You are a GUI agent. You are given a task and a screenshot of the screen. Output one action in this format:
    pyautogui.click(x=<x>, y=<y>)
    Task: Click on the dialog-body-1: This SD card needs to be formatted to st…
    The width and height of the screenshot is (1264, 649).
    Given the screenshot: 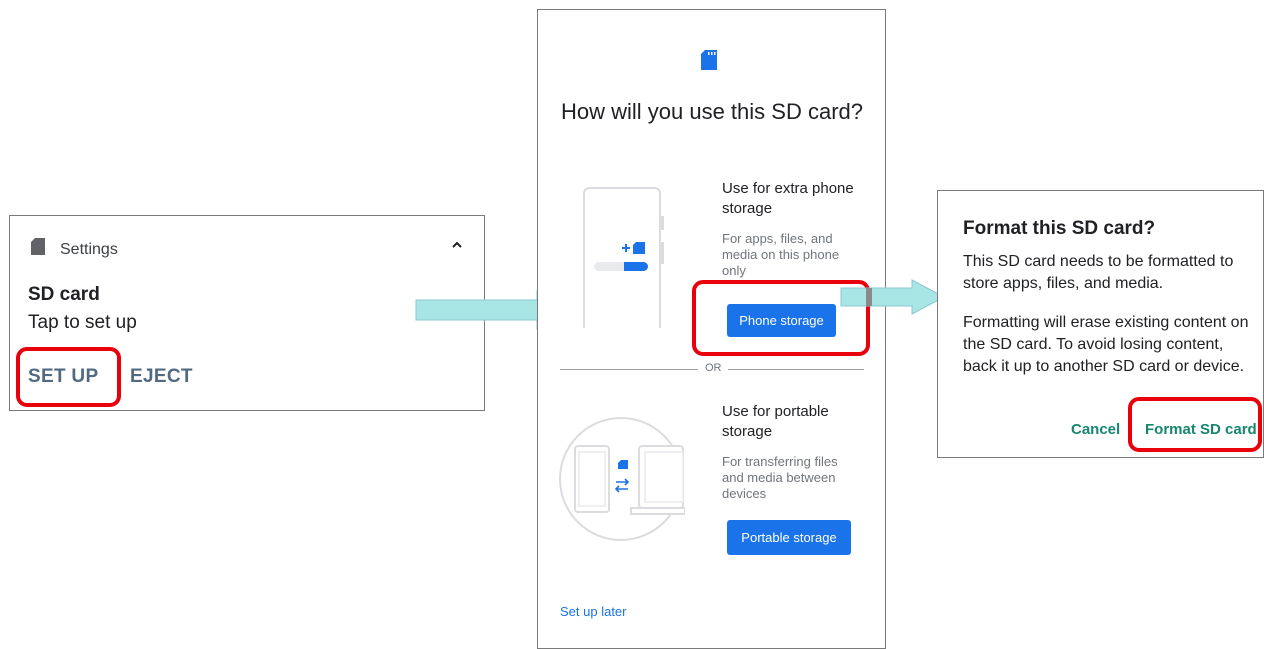 What is the action you would take?
    pyautogui.click(x=1098, y=272)
    